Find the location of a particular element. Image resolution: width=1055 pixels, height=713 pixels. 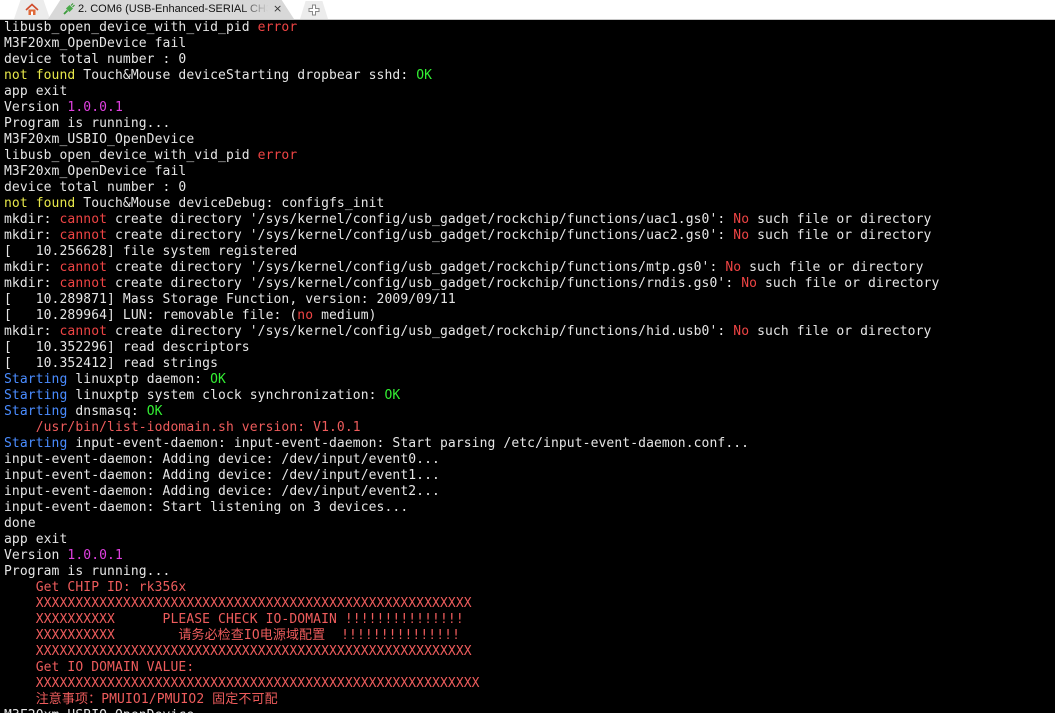

terminal-text: XXXXXXXXXX 请务必检查IO电源域配置 !!!!!!!!!!!!!!! is located at coordinates (232, 635).